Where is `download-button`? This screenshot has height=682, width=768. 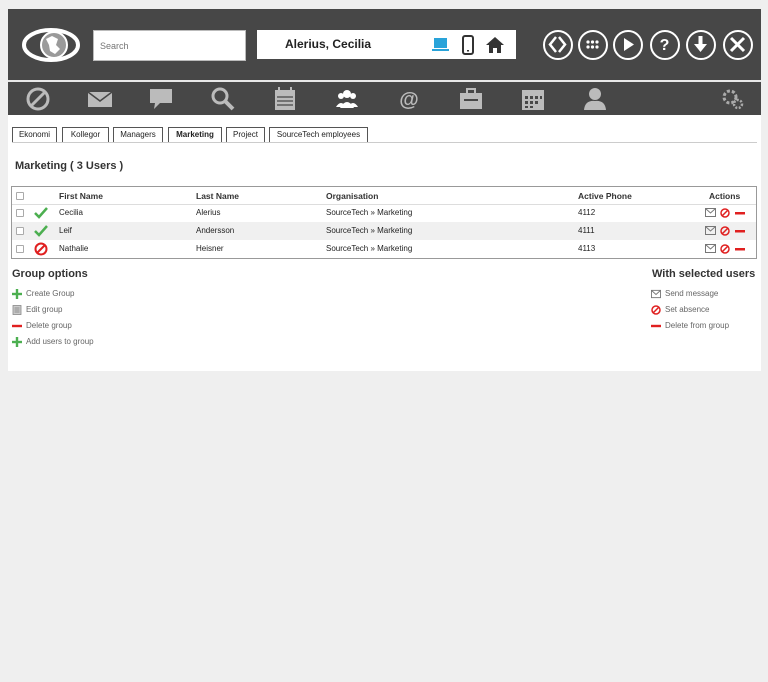
download-button is located at coordinates (701, 45).